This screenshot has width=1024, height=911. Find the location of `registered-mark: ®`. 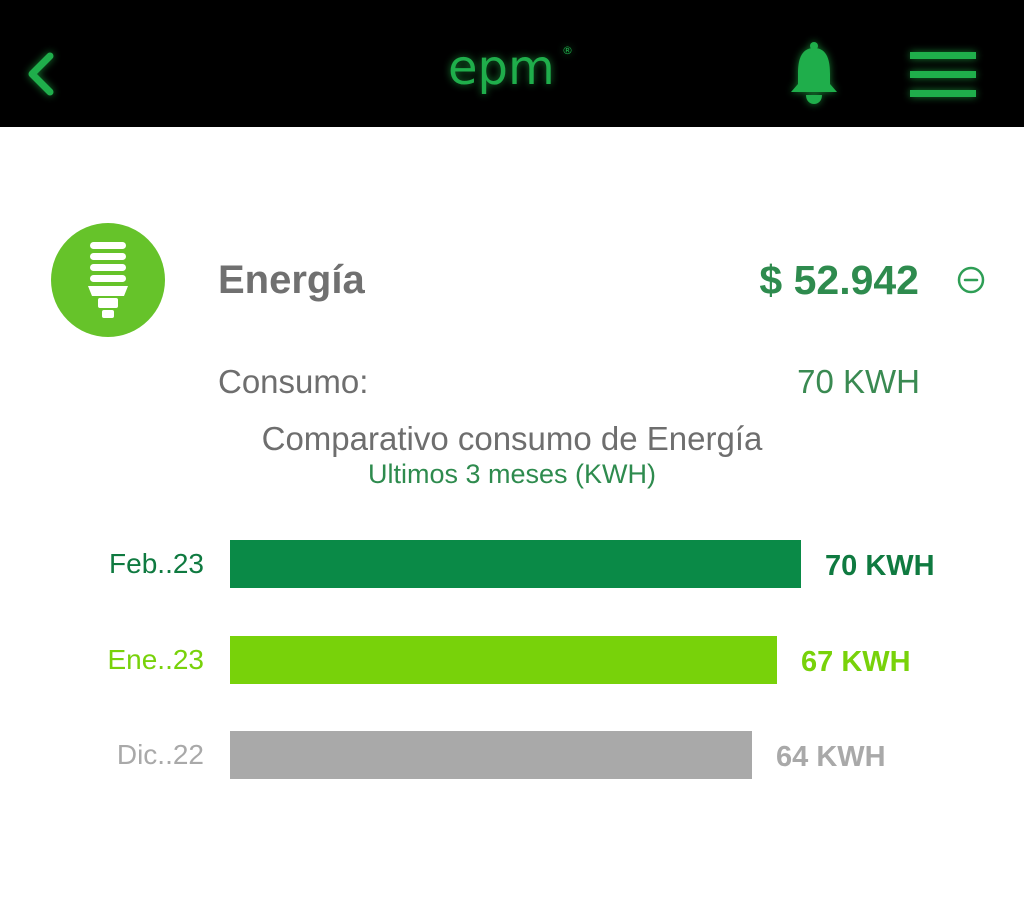

registered-mark: ® is located at coordinates (567, 50).